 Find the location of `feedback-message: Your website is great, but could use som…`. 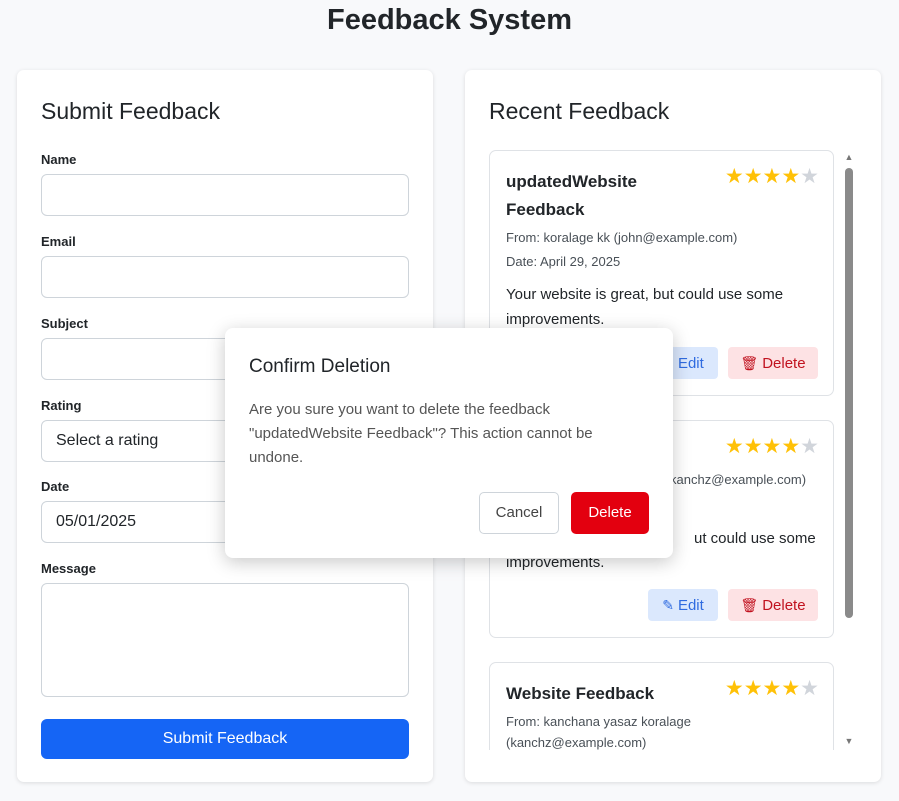

feedback-message: Your website is great, but could use som… is located at coordinates (645, 294).